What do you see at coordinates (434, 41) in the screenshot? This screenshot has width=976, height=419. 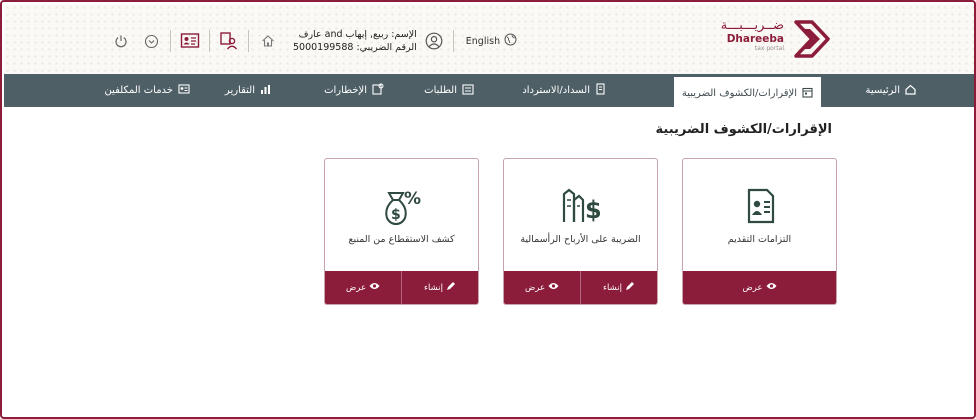 I see `user-circle-icon` at bounding box center [434, 41].